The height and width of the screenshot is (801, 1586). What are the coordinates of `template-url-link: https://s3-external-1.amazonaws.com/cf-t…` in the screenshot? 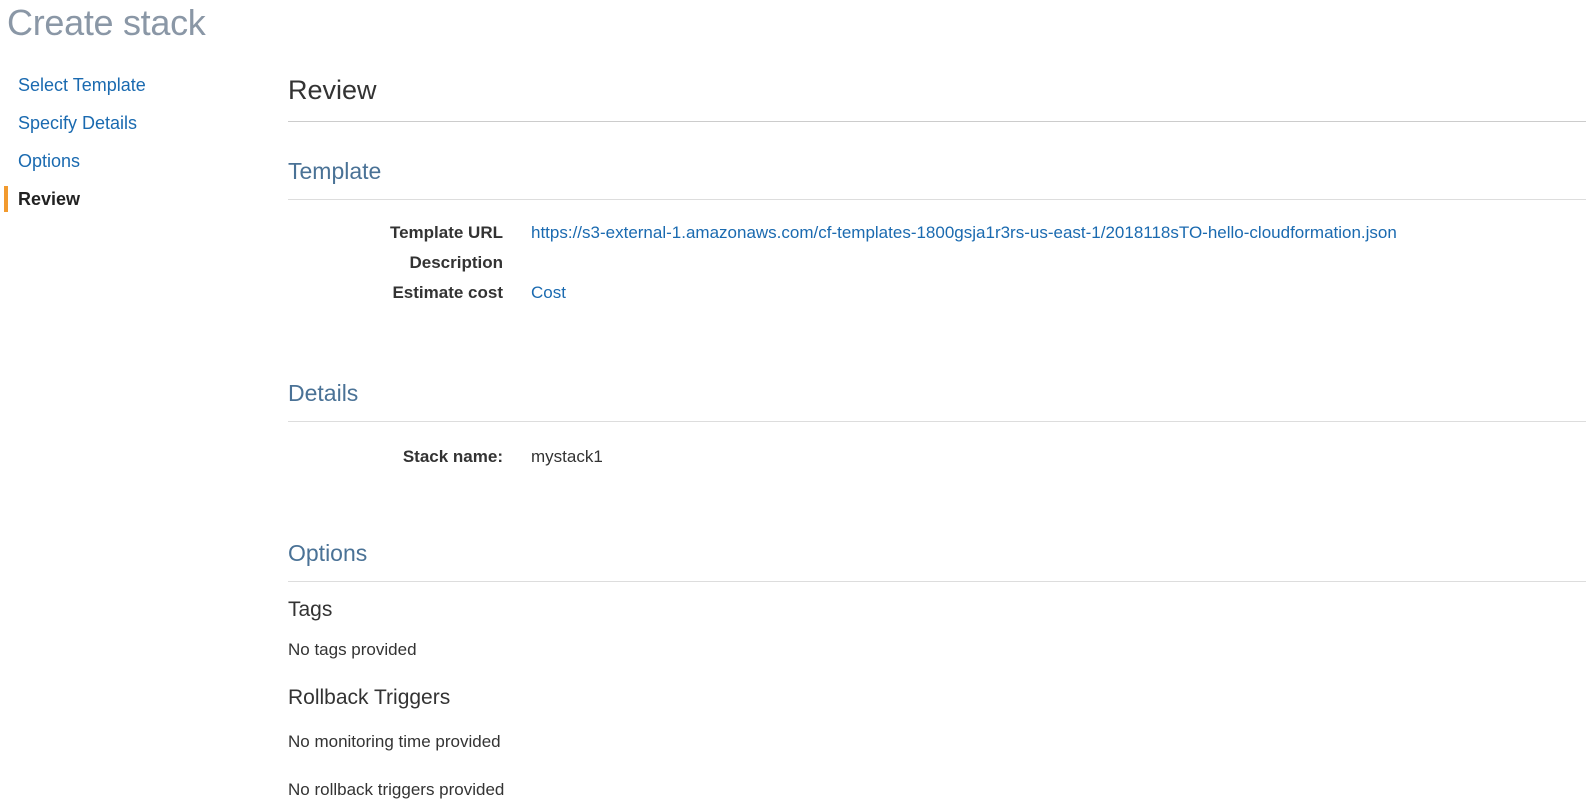 It's located at (964, 235).